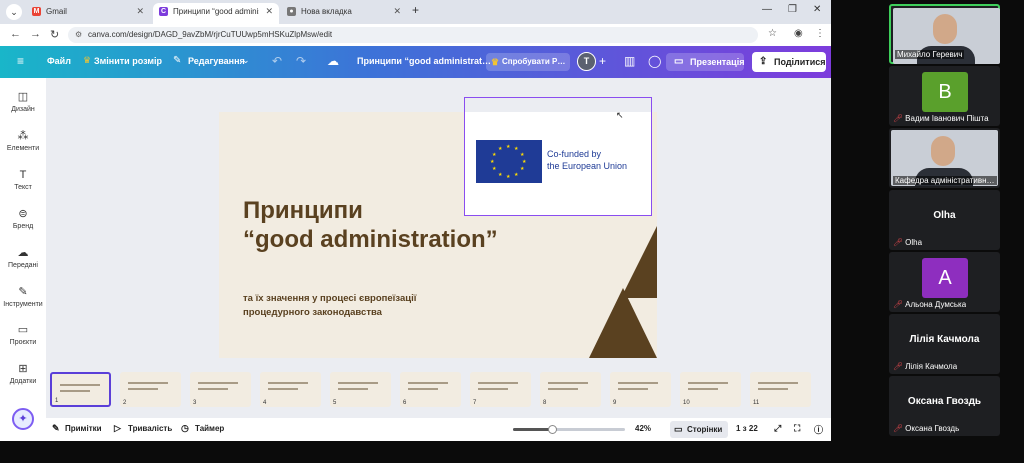 This screenshot has width=1024, height=463. What do you see at coordinates (936, 304) in the screenshot?
I see `participant-name: Альона Думська` at bounding box center [936, 304].